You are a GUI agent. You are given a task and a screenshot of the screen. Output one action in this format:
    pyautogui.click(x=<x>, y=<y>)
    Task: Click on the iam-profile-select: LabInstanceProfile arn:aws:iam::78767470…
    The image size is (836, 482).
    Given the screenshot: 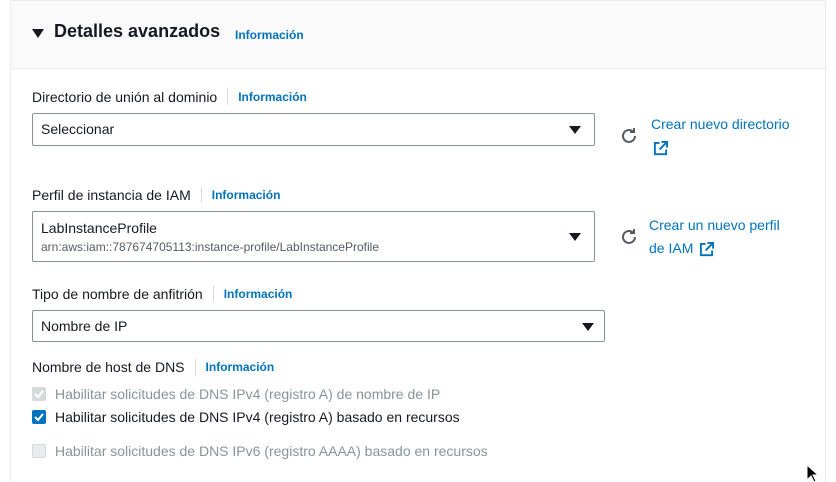 What is the action you would take?
    pyautogui.click(x=313, y=236)
    